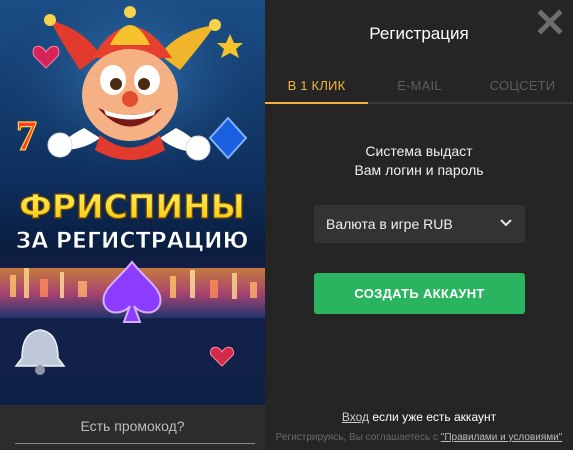 This screenshot has height=450, width=573. What do you see at coordinates (433, 417) in the screenshot?
I see `login-suffix: если уже есть аккаунт` at bounding box center [433, 417].